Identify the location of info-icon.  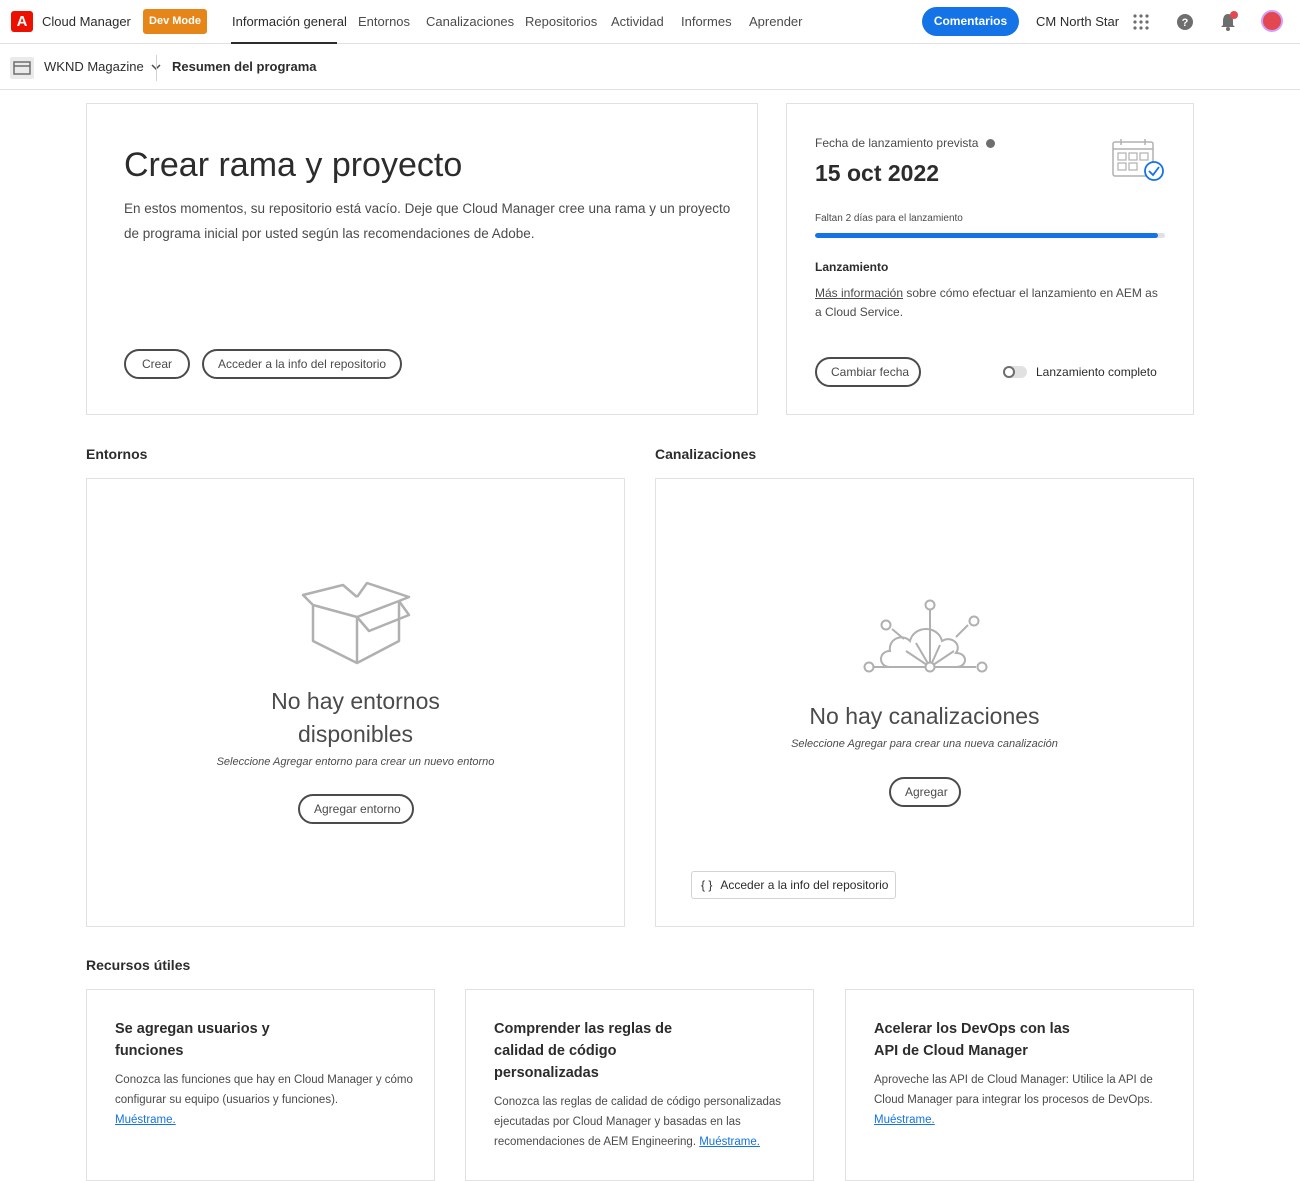
(990, 143).